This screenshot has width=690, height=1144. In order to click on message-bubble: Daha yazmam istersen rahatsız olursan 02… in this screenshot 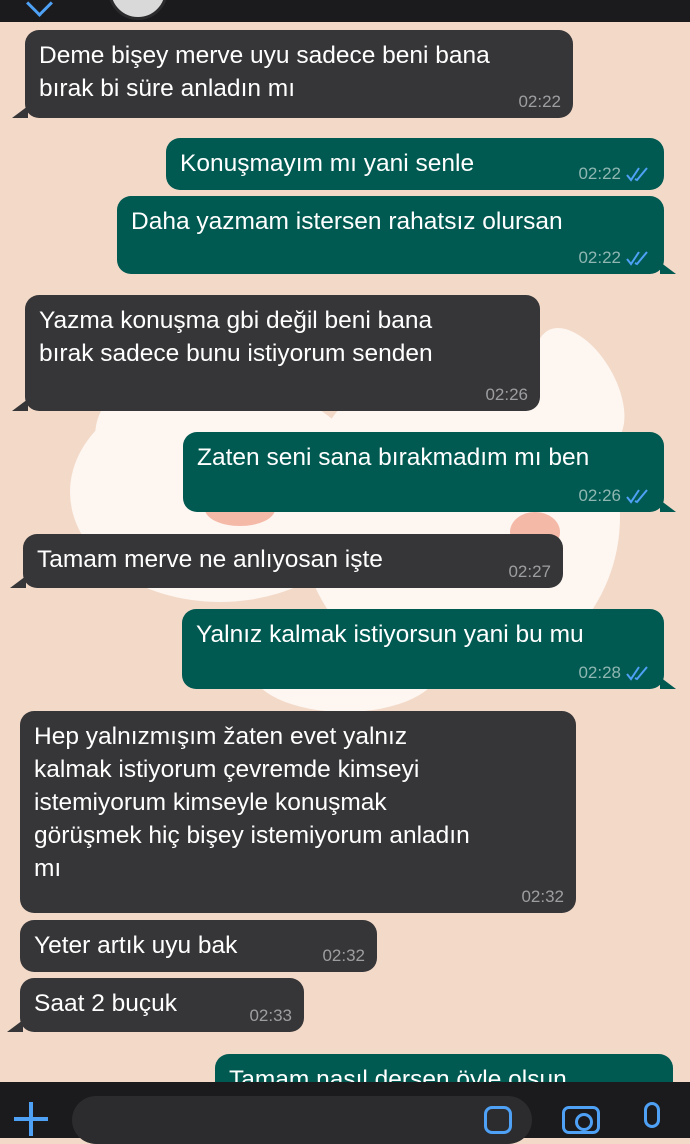, I will do `click(390, 235)`.